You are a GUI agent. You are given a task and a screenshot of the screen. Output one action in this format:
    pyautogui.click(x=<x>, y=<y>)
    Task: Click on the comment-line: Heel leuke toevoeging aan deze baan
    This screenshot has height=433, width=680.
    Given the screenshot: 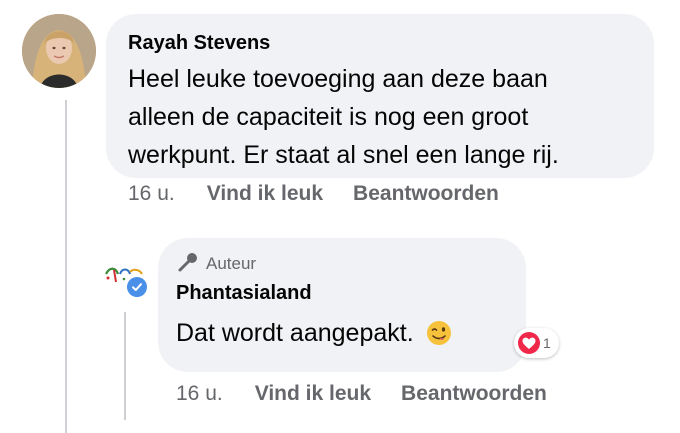 What is the action you would take?
    pyautogui.click(x=338, y=79)
    